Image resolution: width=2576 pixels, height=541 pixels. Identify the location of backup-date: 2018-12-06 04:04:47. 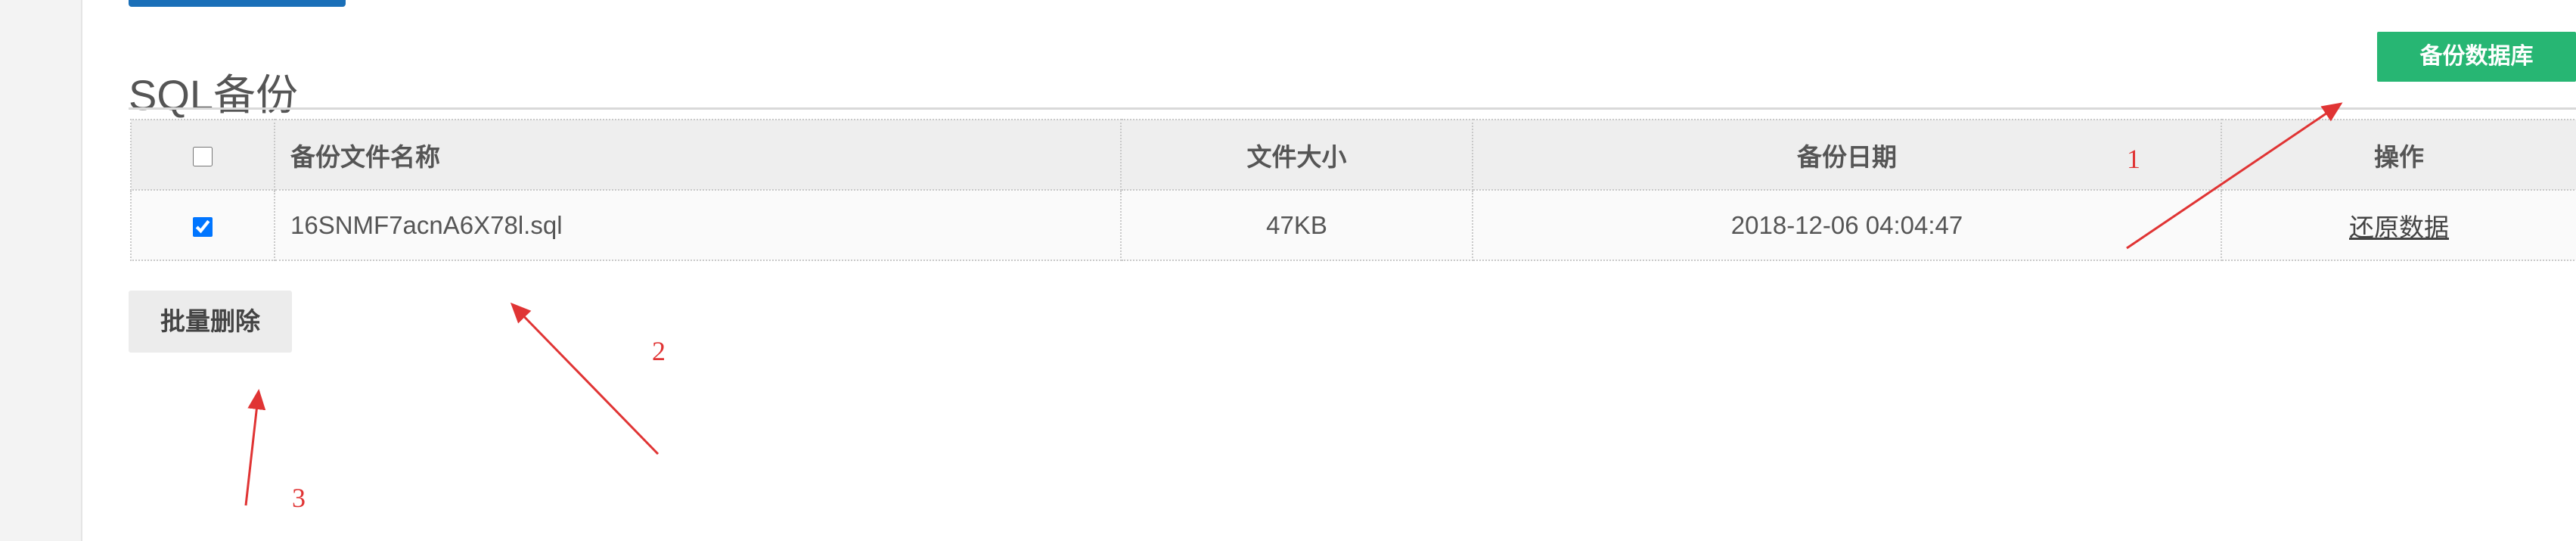
(1847, 225).